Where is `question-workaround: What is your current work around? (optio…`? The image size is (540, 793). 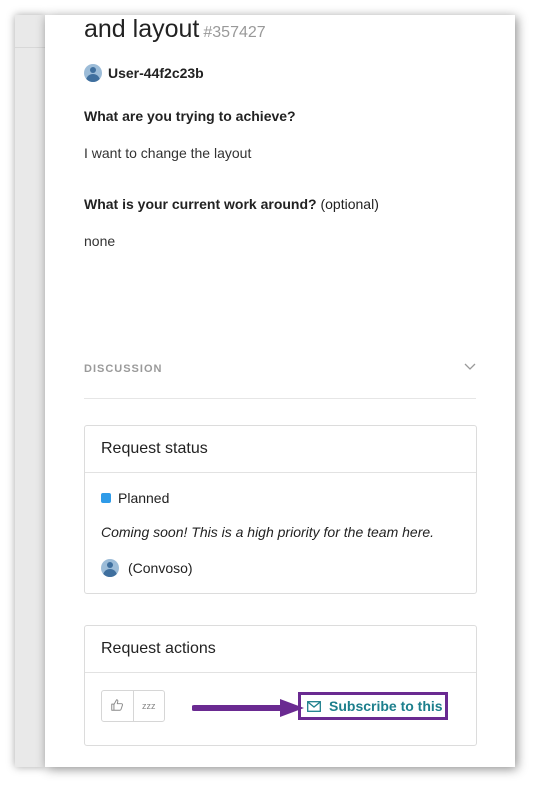
question-workaround: What is your current work around? (optio… is located at coordinates (231, 204).